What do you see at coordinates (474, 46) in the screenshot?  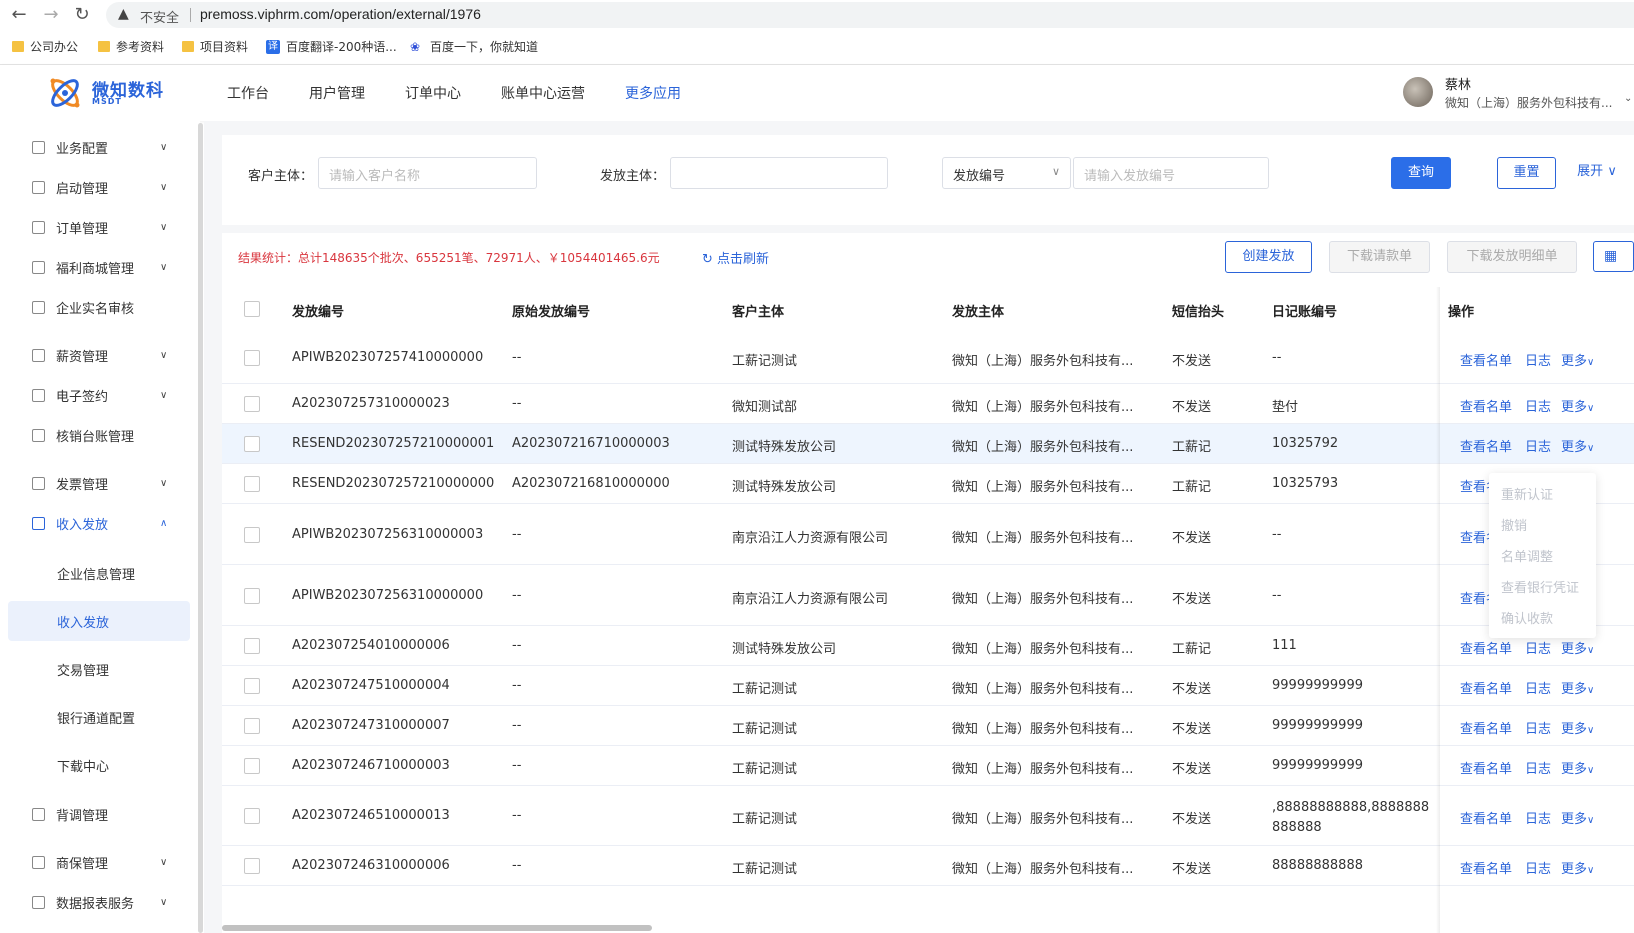 I see `bookmark-item: ❀ 百度一下，你就知道` at bounding box center [474, 46].